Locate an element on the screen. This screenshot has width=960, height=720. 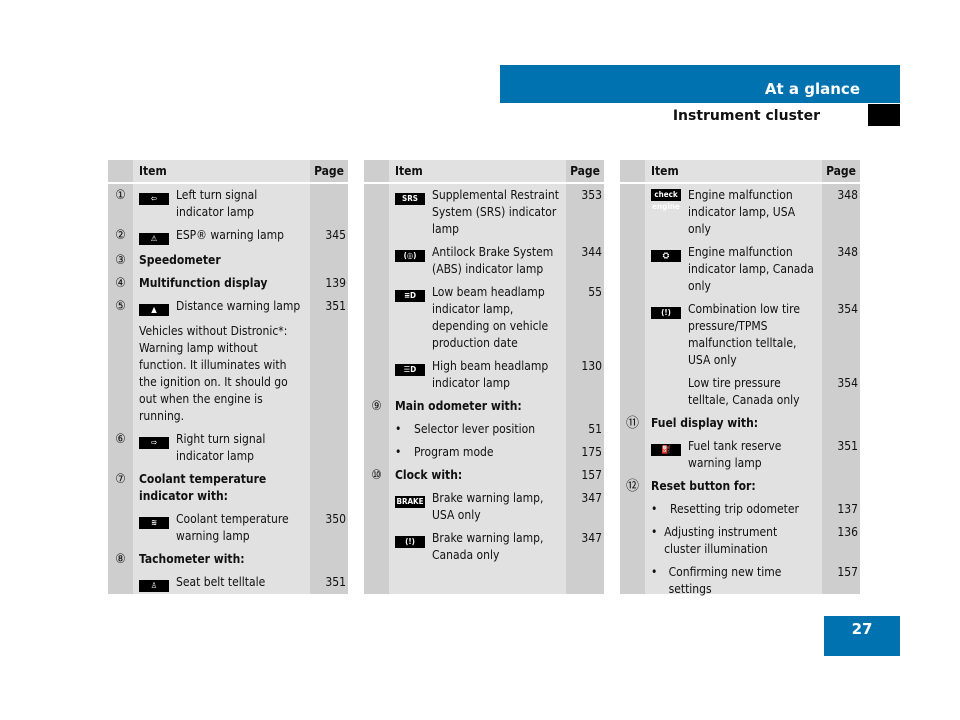
item-text: Tachometer with: is located at coordinates (192, 559).